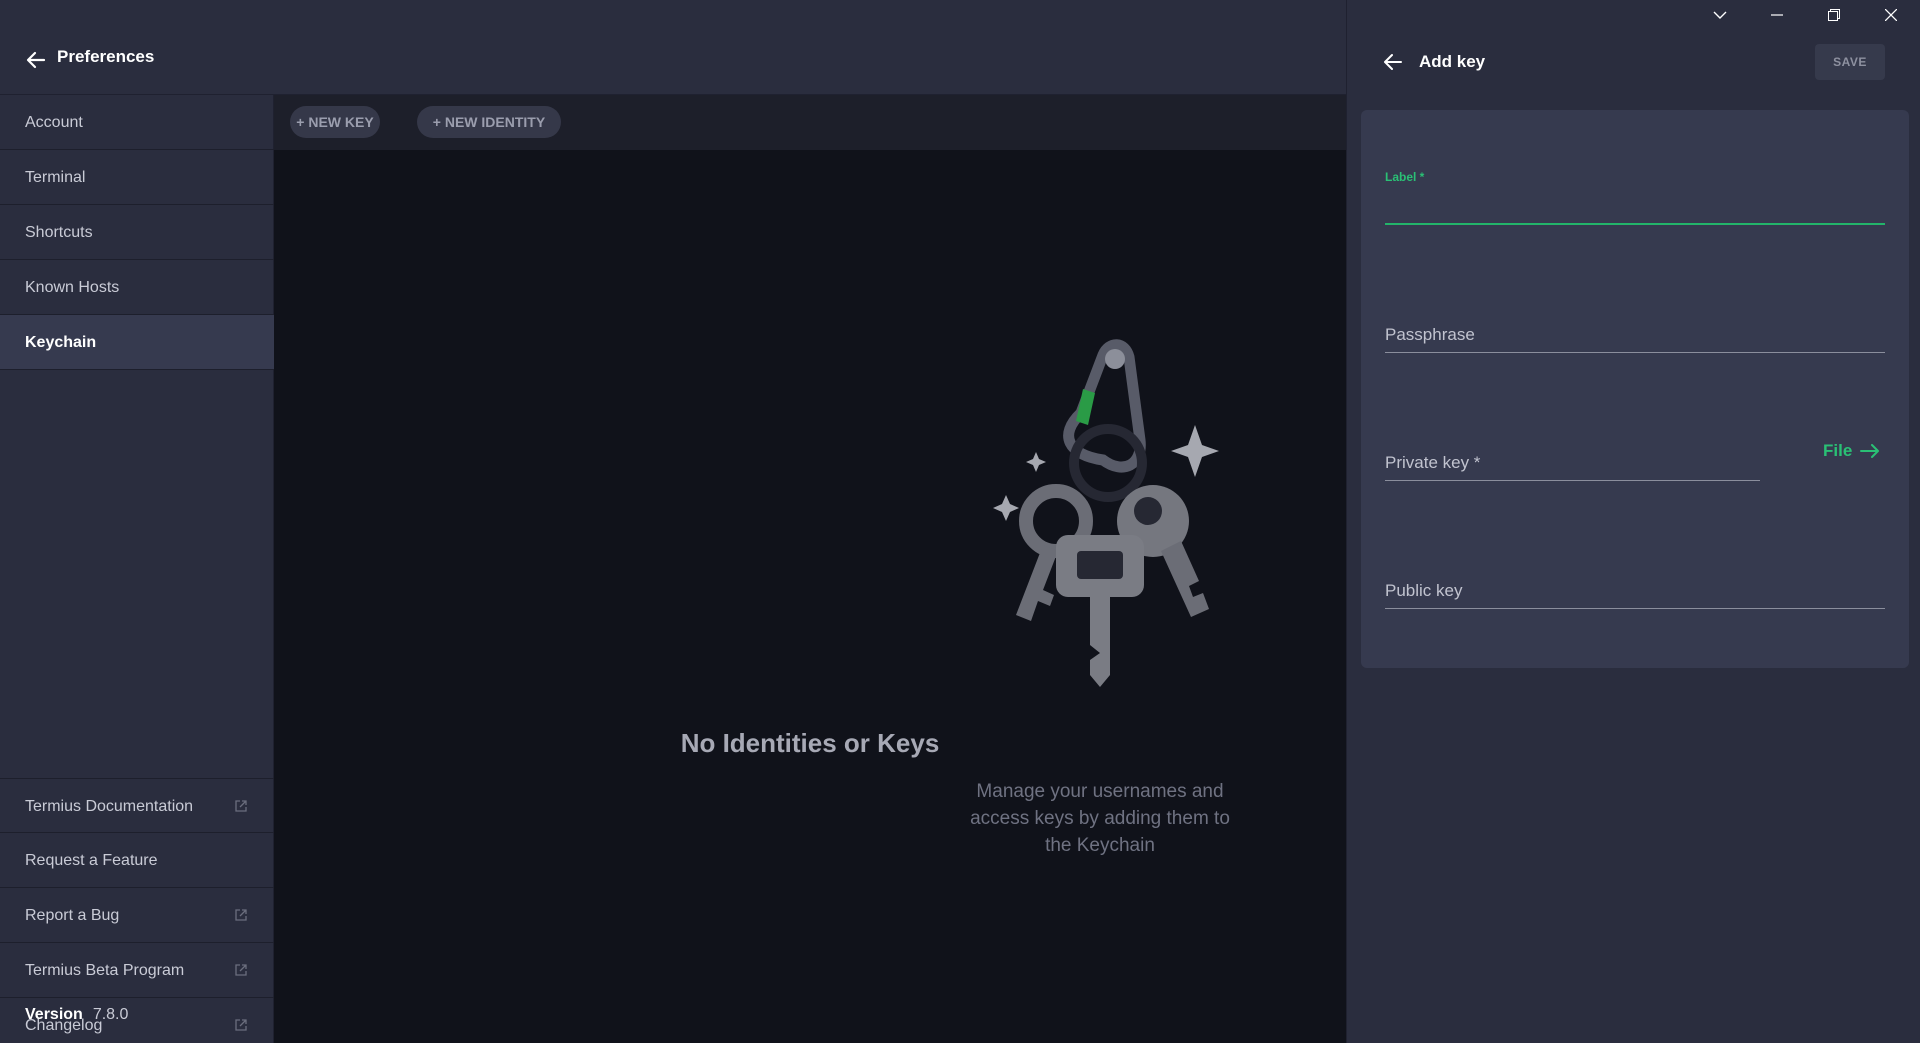 This screenshot has height=1043, width=1920. What do you see at coordinates (1635, 608) in the screenshot?
I see `public-key-field` at bounding box center [1635, 608].